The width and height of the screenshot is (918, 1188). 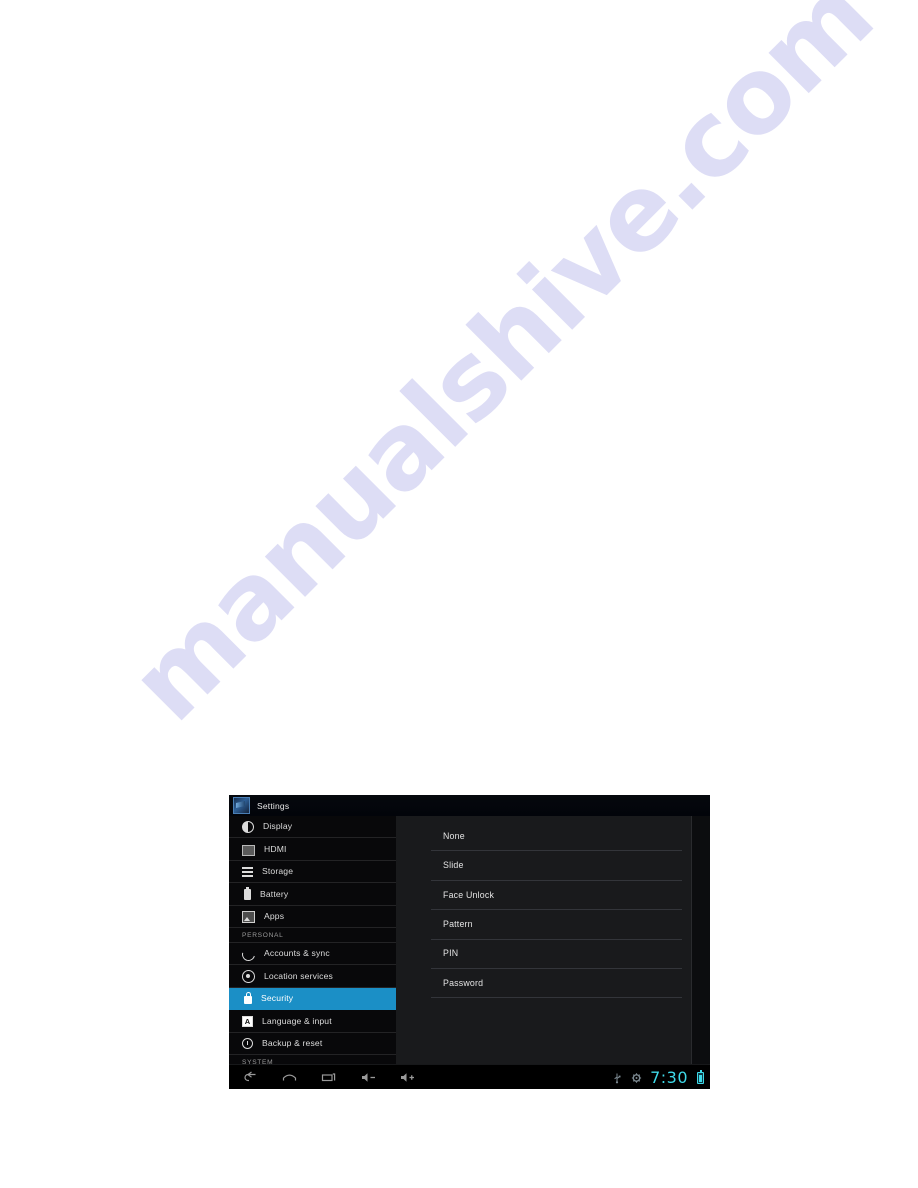 I want to click on battery-icon, so click(x=247, y=893).